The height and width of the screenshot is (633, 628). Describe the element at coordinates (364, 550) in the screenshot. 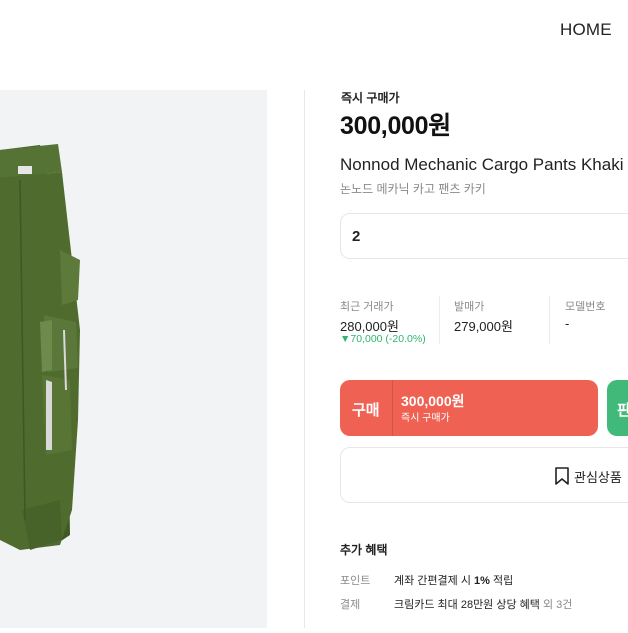

I see `benefits-title: 추가 혜택` at that location.